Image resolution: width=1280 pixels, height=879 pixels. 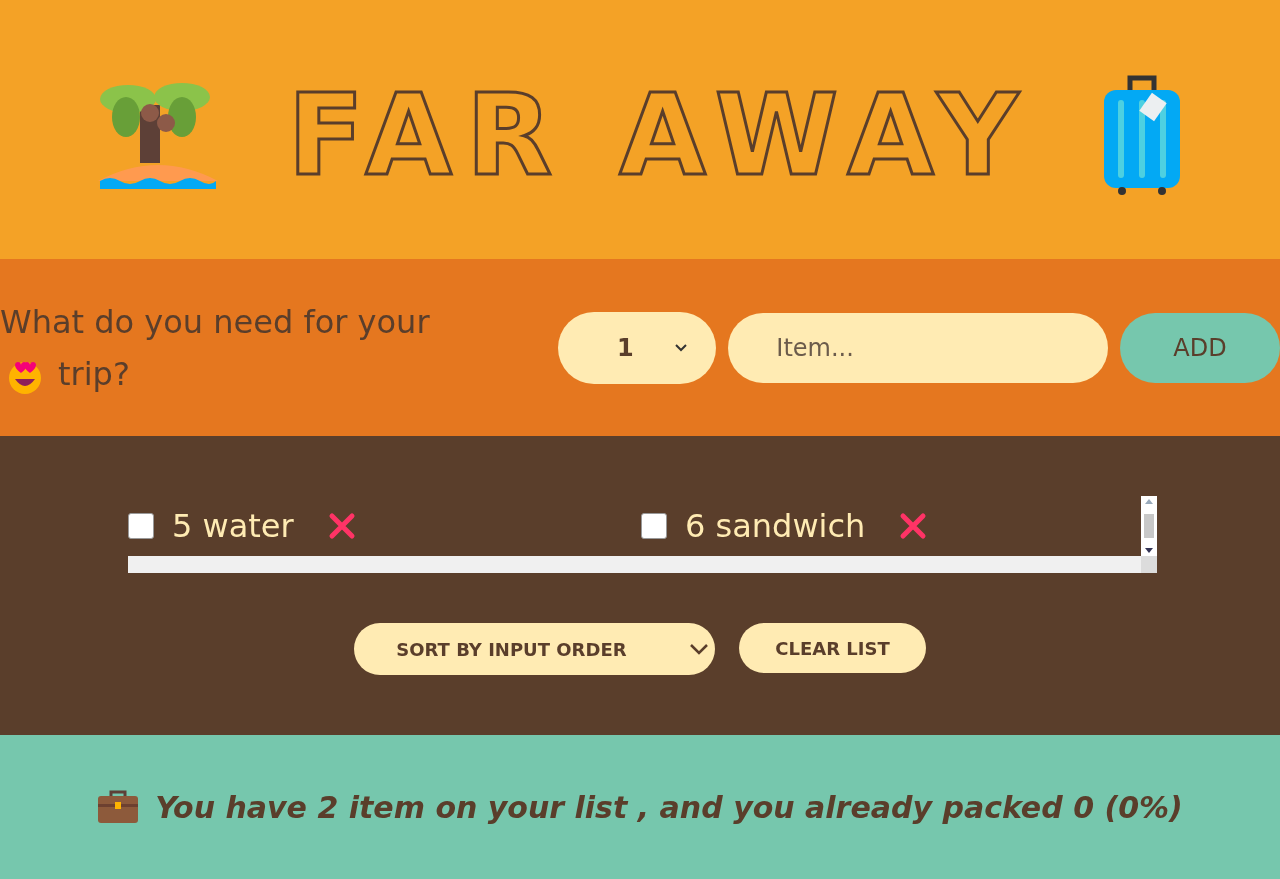 I want to click on question-text: trip?, so click(x=94, y=373).